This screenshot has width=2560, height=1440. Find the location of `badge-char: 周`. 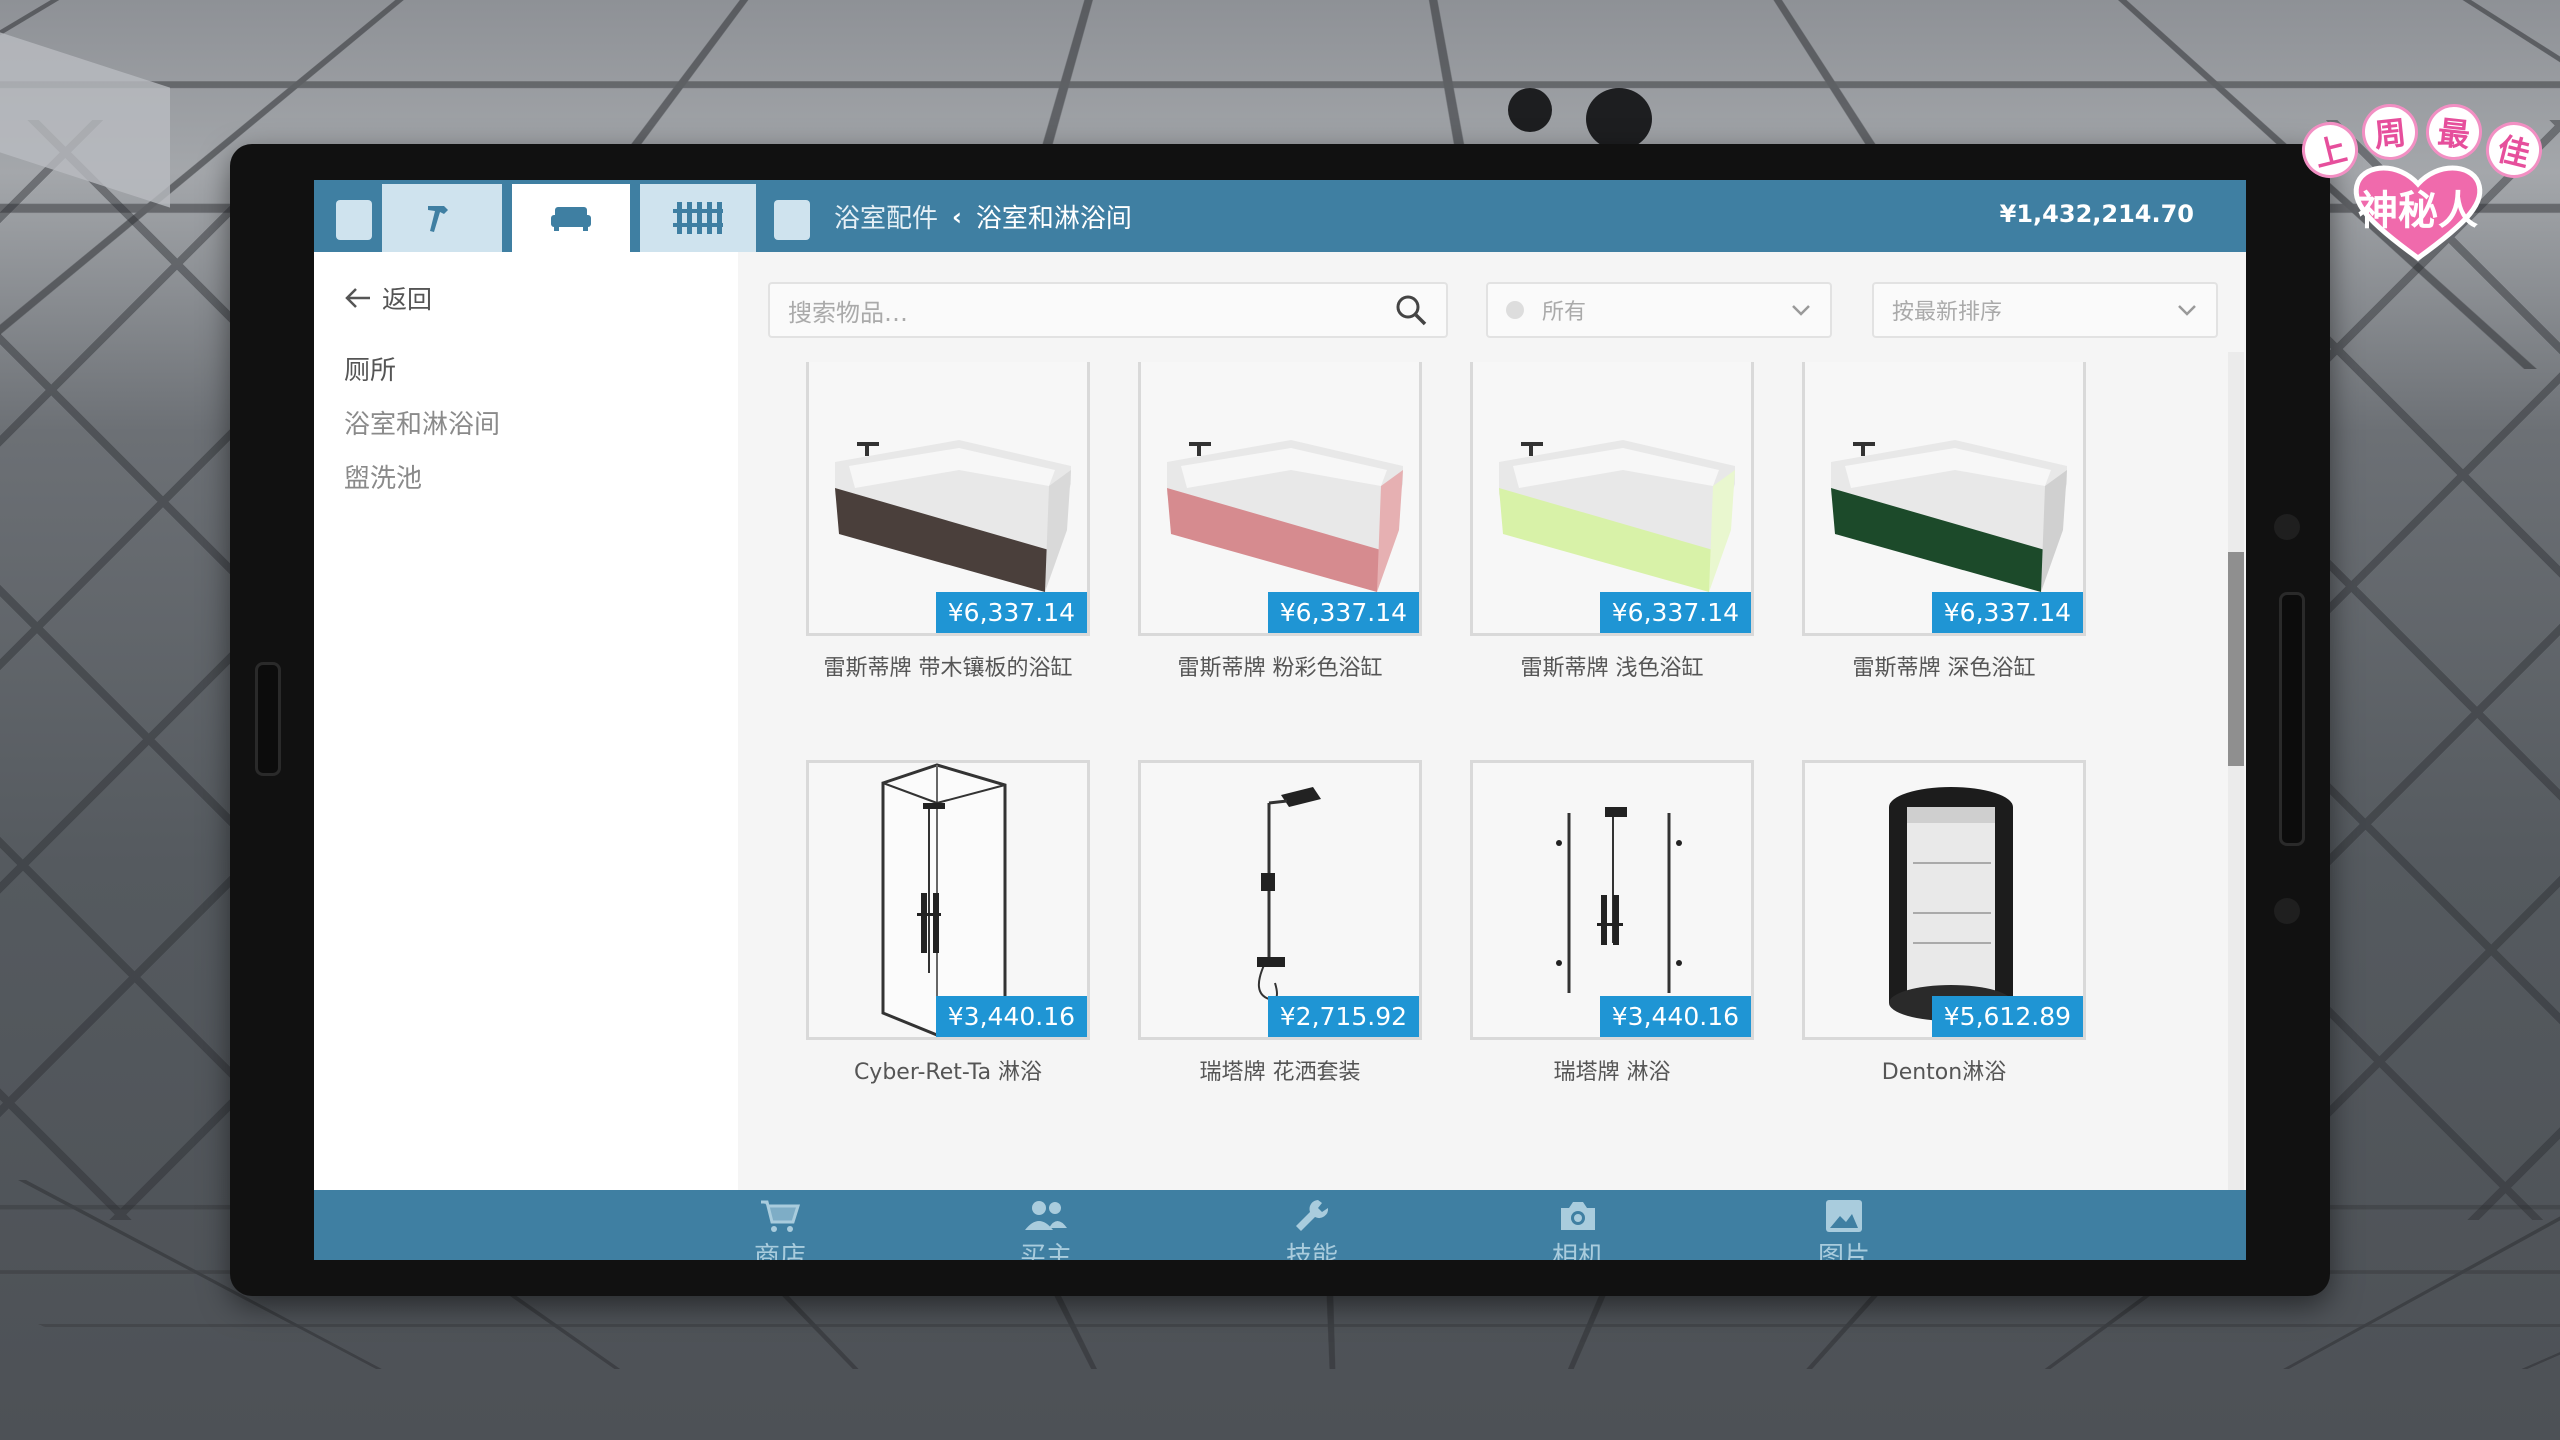

badge-char: 周 is located at coordinates (2390, 132).